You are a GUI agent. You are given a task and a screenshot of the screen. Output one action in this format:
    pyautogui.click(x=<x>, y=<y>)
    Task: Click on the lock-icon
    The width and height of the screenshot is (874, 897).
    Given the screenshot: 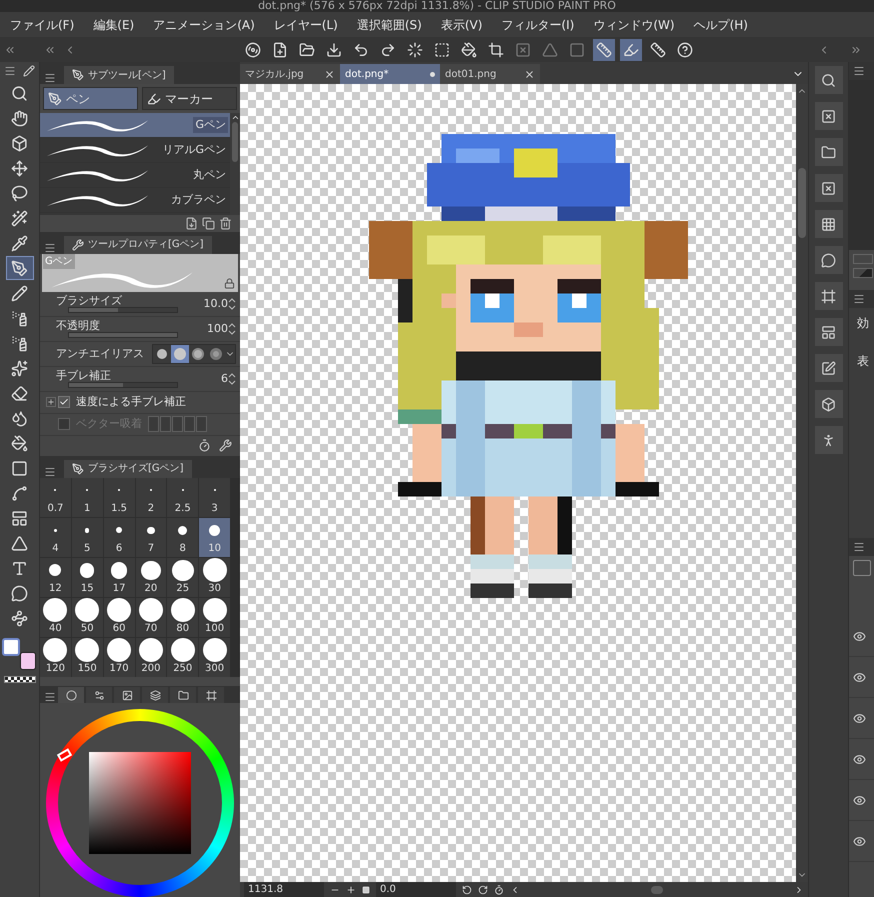 What is the action you would take?
    pyautogui.click(x=229, y=283)
    